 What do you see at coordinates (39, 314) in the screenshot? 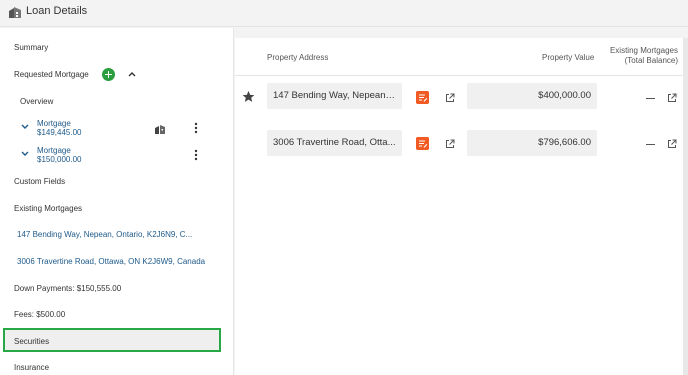
I see `sidebar-item-fees: Fees: $500.00` at bounding box center [39, 314].